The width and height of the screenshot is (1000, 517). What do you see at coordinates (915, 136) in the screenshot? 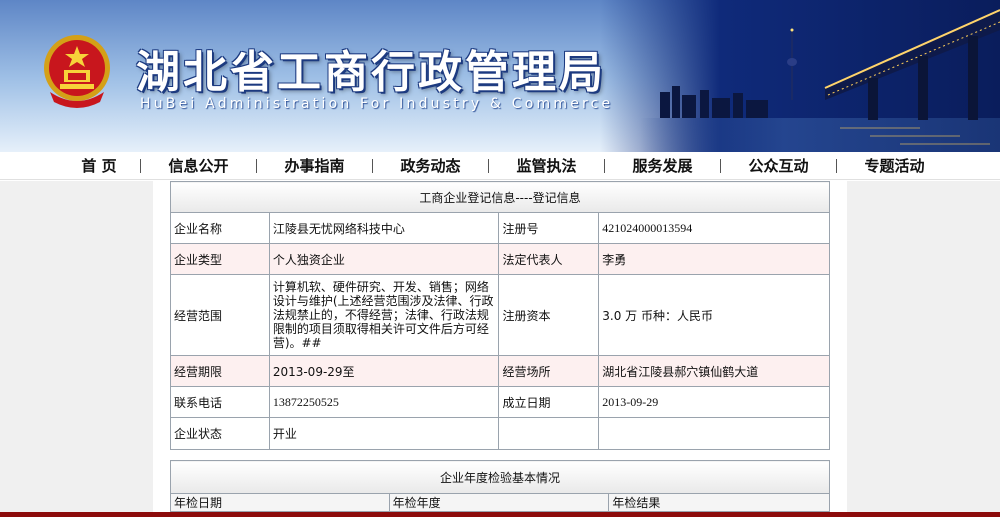
I see `water-reflections` at bounding box center [915, 136].